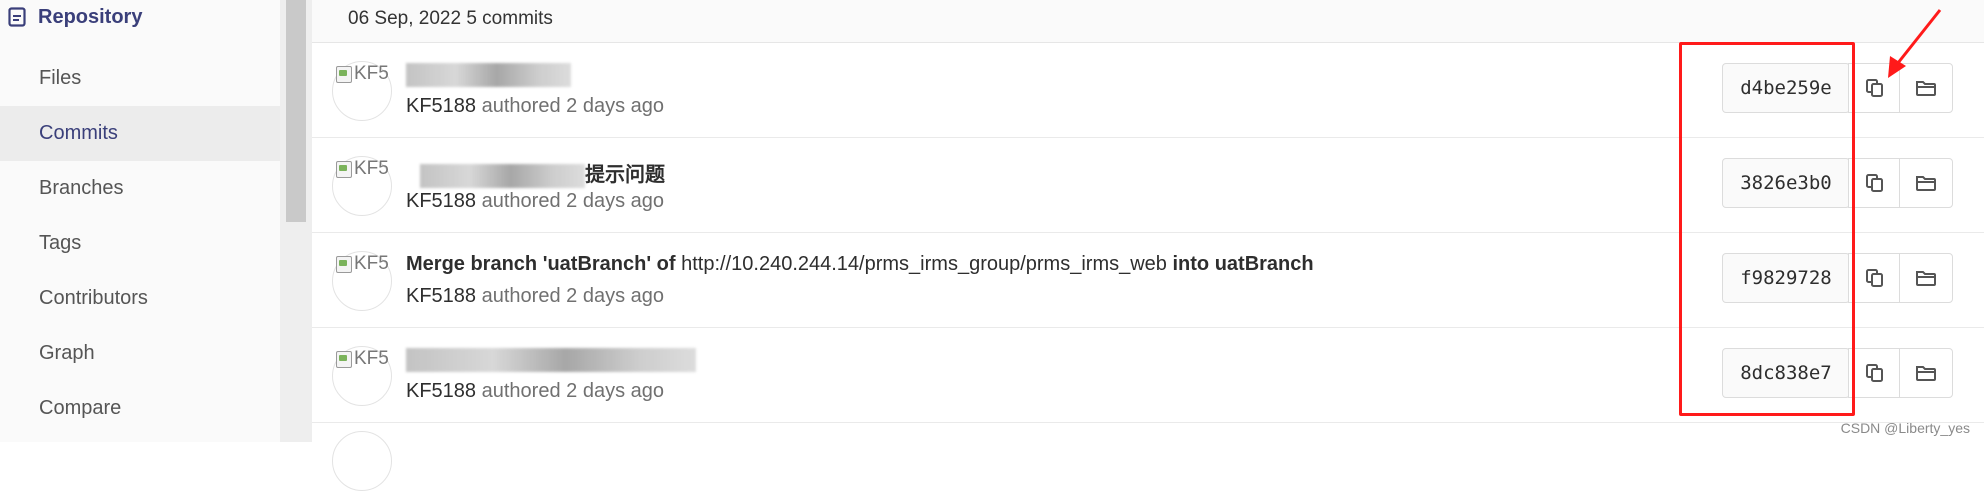  What do you see at coordinates (1148, 457) in the screenshot?
I see `commit-row-partial` at bounding box center [1148, 457].